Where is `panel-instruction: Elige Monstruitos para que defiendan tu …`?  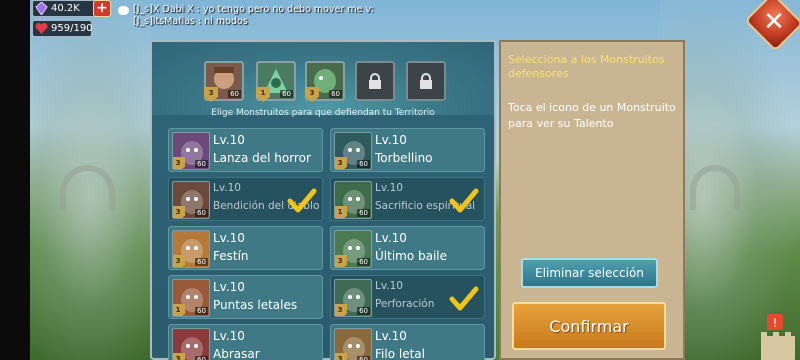 panel-instruction: Elige Monstruitos para que defiendan tu … is located at coordinates (323, 113).